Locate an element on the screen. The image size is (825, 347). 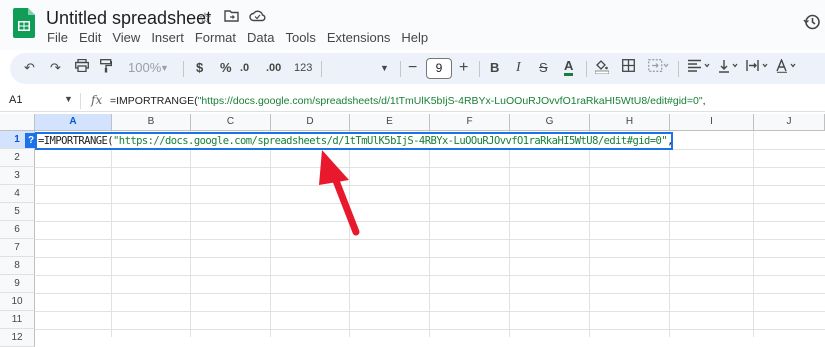
menu-file: File is located at coordinates (57, 37).